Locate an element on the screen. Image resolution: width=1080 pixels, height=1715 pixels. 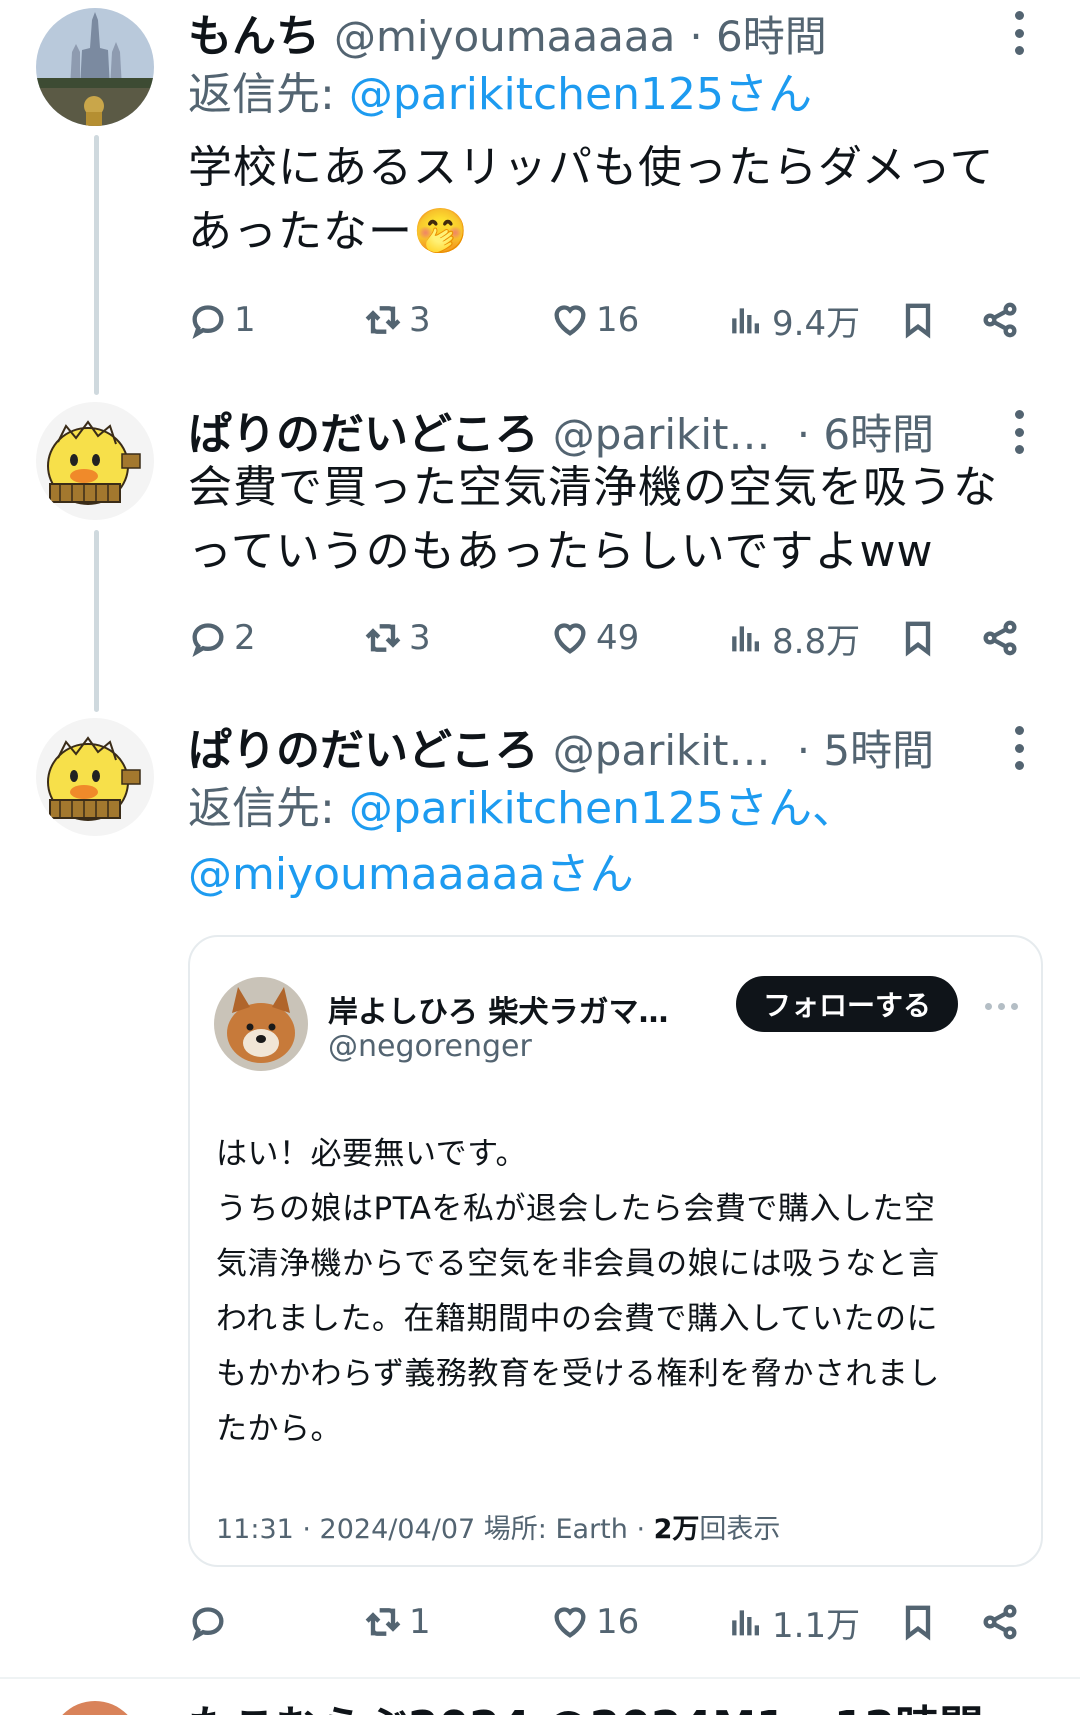
display-name: もんち is located at coordinates (254, 30).